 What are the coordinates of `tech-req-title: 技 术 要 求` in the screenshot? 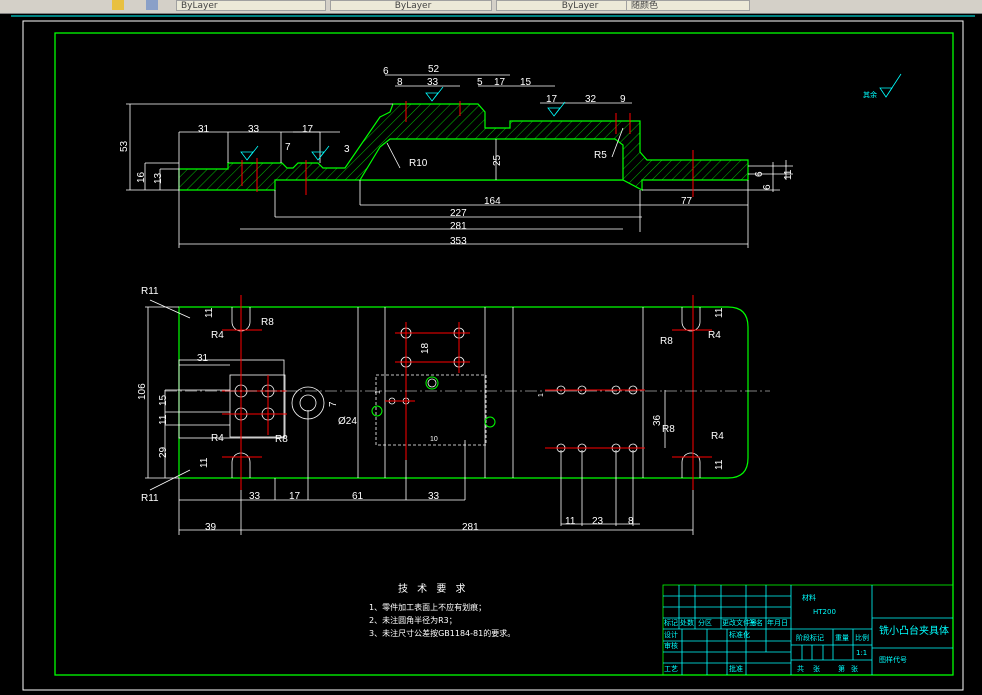 It's located at (433, 588).